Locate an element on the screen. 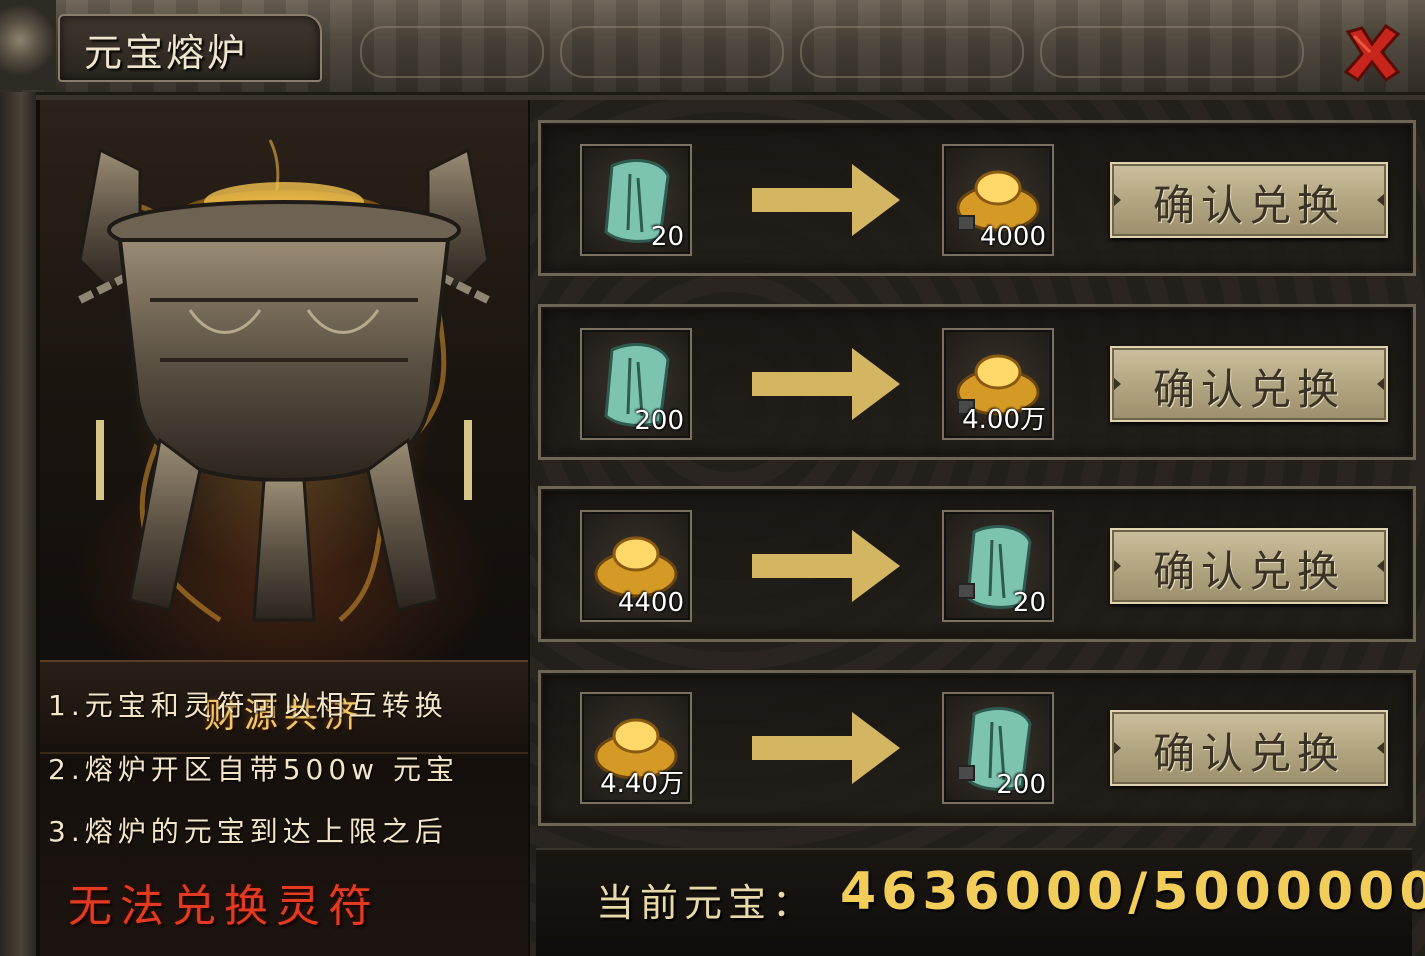  rule-line-2: 2.熔炉开区自带500w 元宝 is located at coordinates (253, 769).